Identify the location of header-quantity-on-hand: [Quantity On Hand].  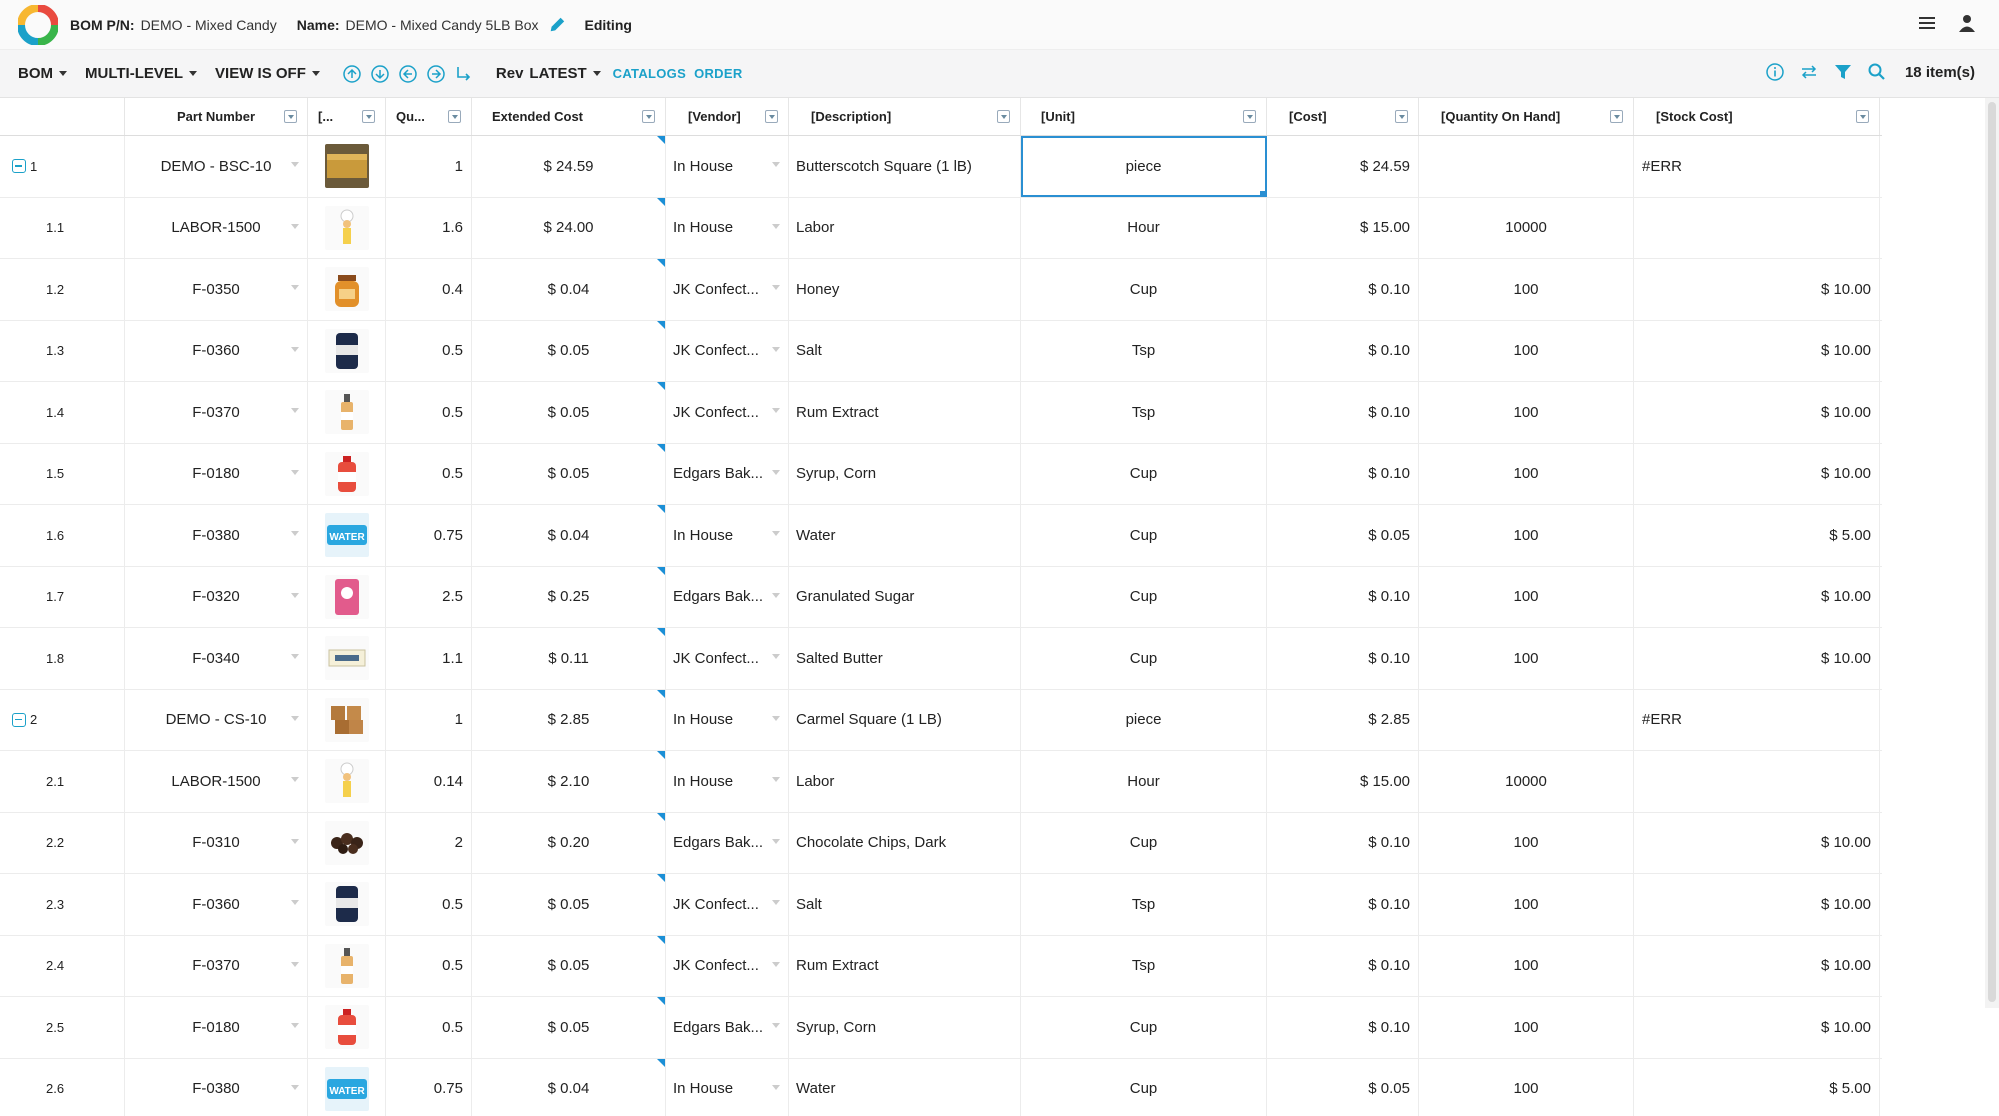
(1526, 116).